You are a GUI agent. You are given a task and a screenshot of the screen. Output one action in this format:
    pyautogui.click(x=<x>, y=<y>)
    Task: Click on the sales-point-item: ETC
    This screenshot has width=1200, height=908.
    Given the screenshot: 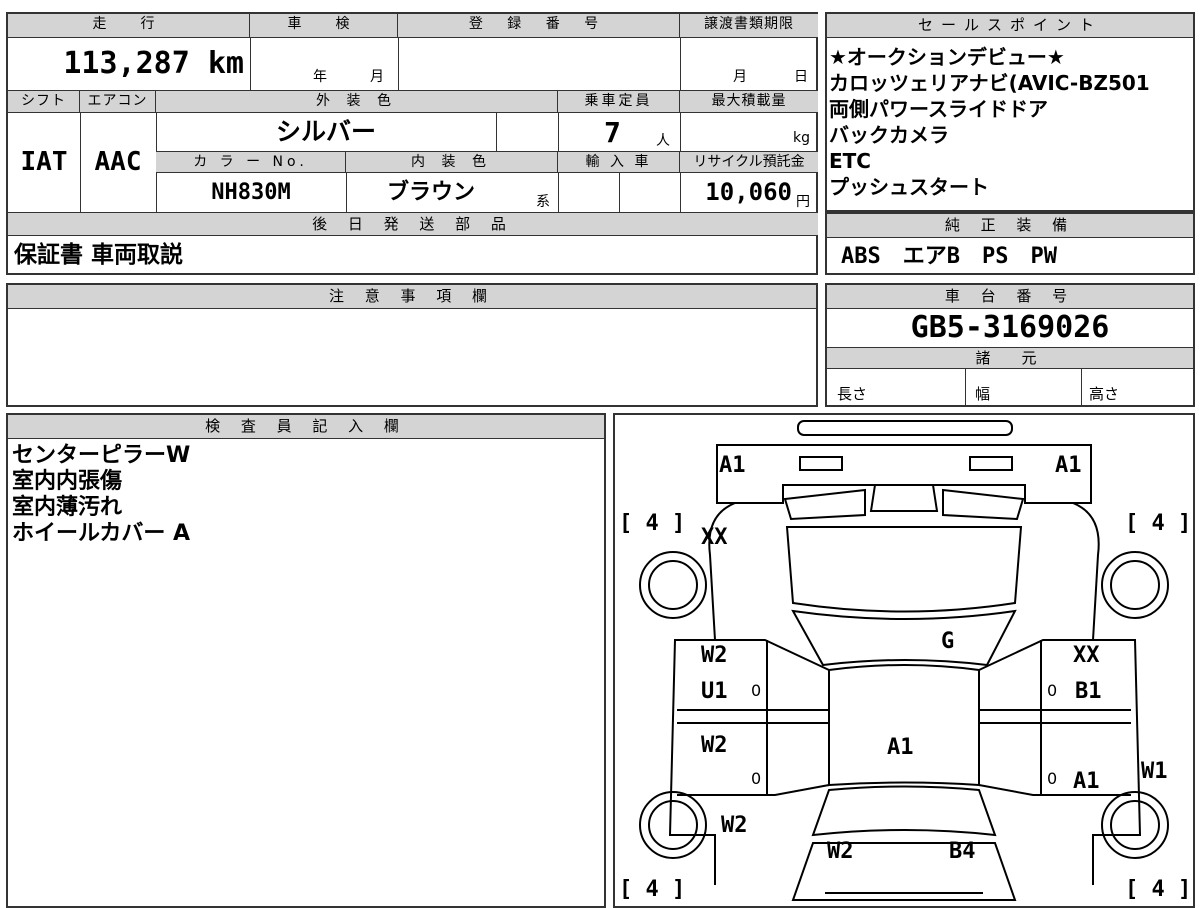 What is the action you would take?
    pyautogui.click(x=850, y=161)
    